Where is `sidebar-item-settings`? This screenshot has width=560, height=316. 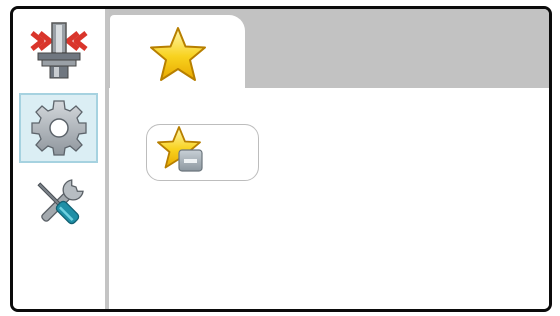
sidebar-item-settings is located at coordinates (58, 128).